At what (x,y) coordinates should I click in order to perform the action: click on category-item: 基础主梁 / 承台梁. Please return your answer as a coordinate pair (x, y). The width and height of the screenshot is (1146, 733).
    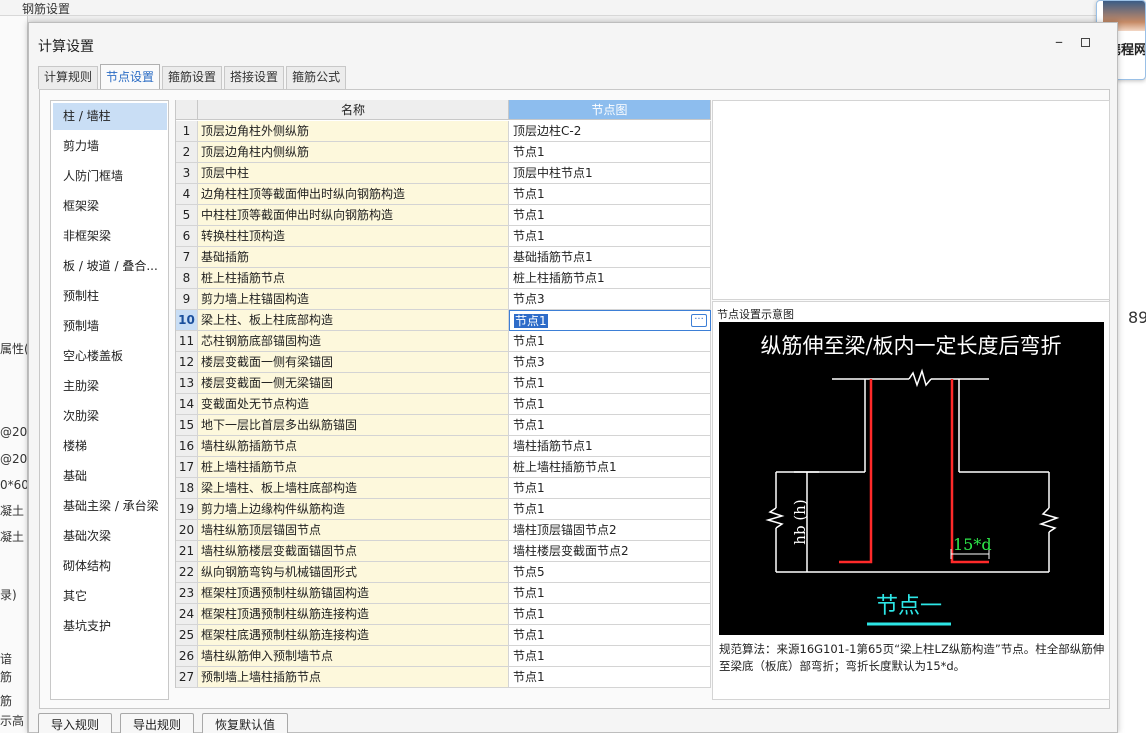
    Looking at the image, I should click on (110, 506).